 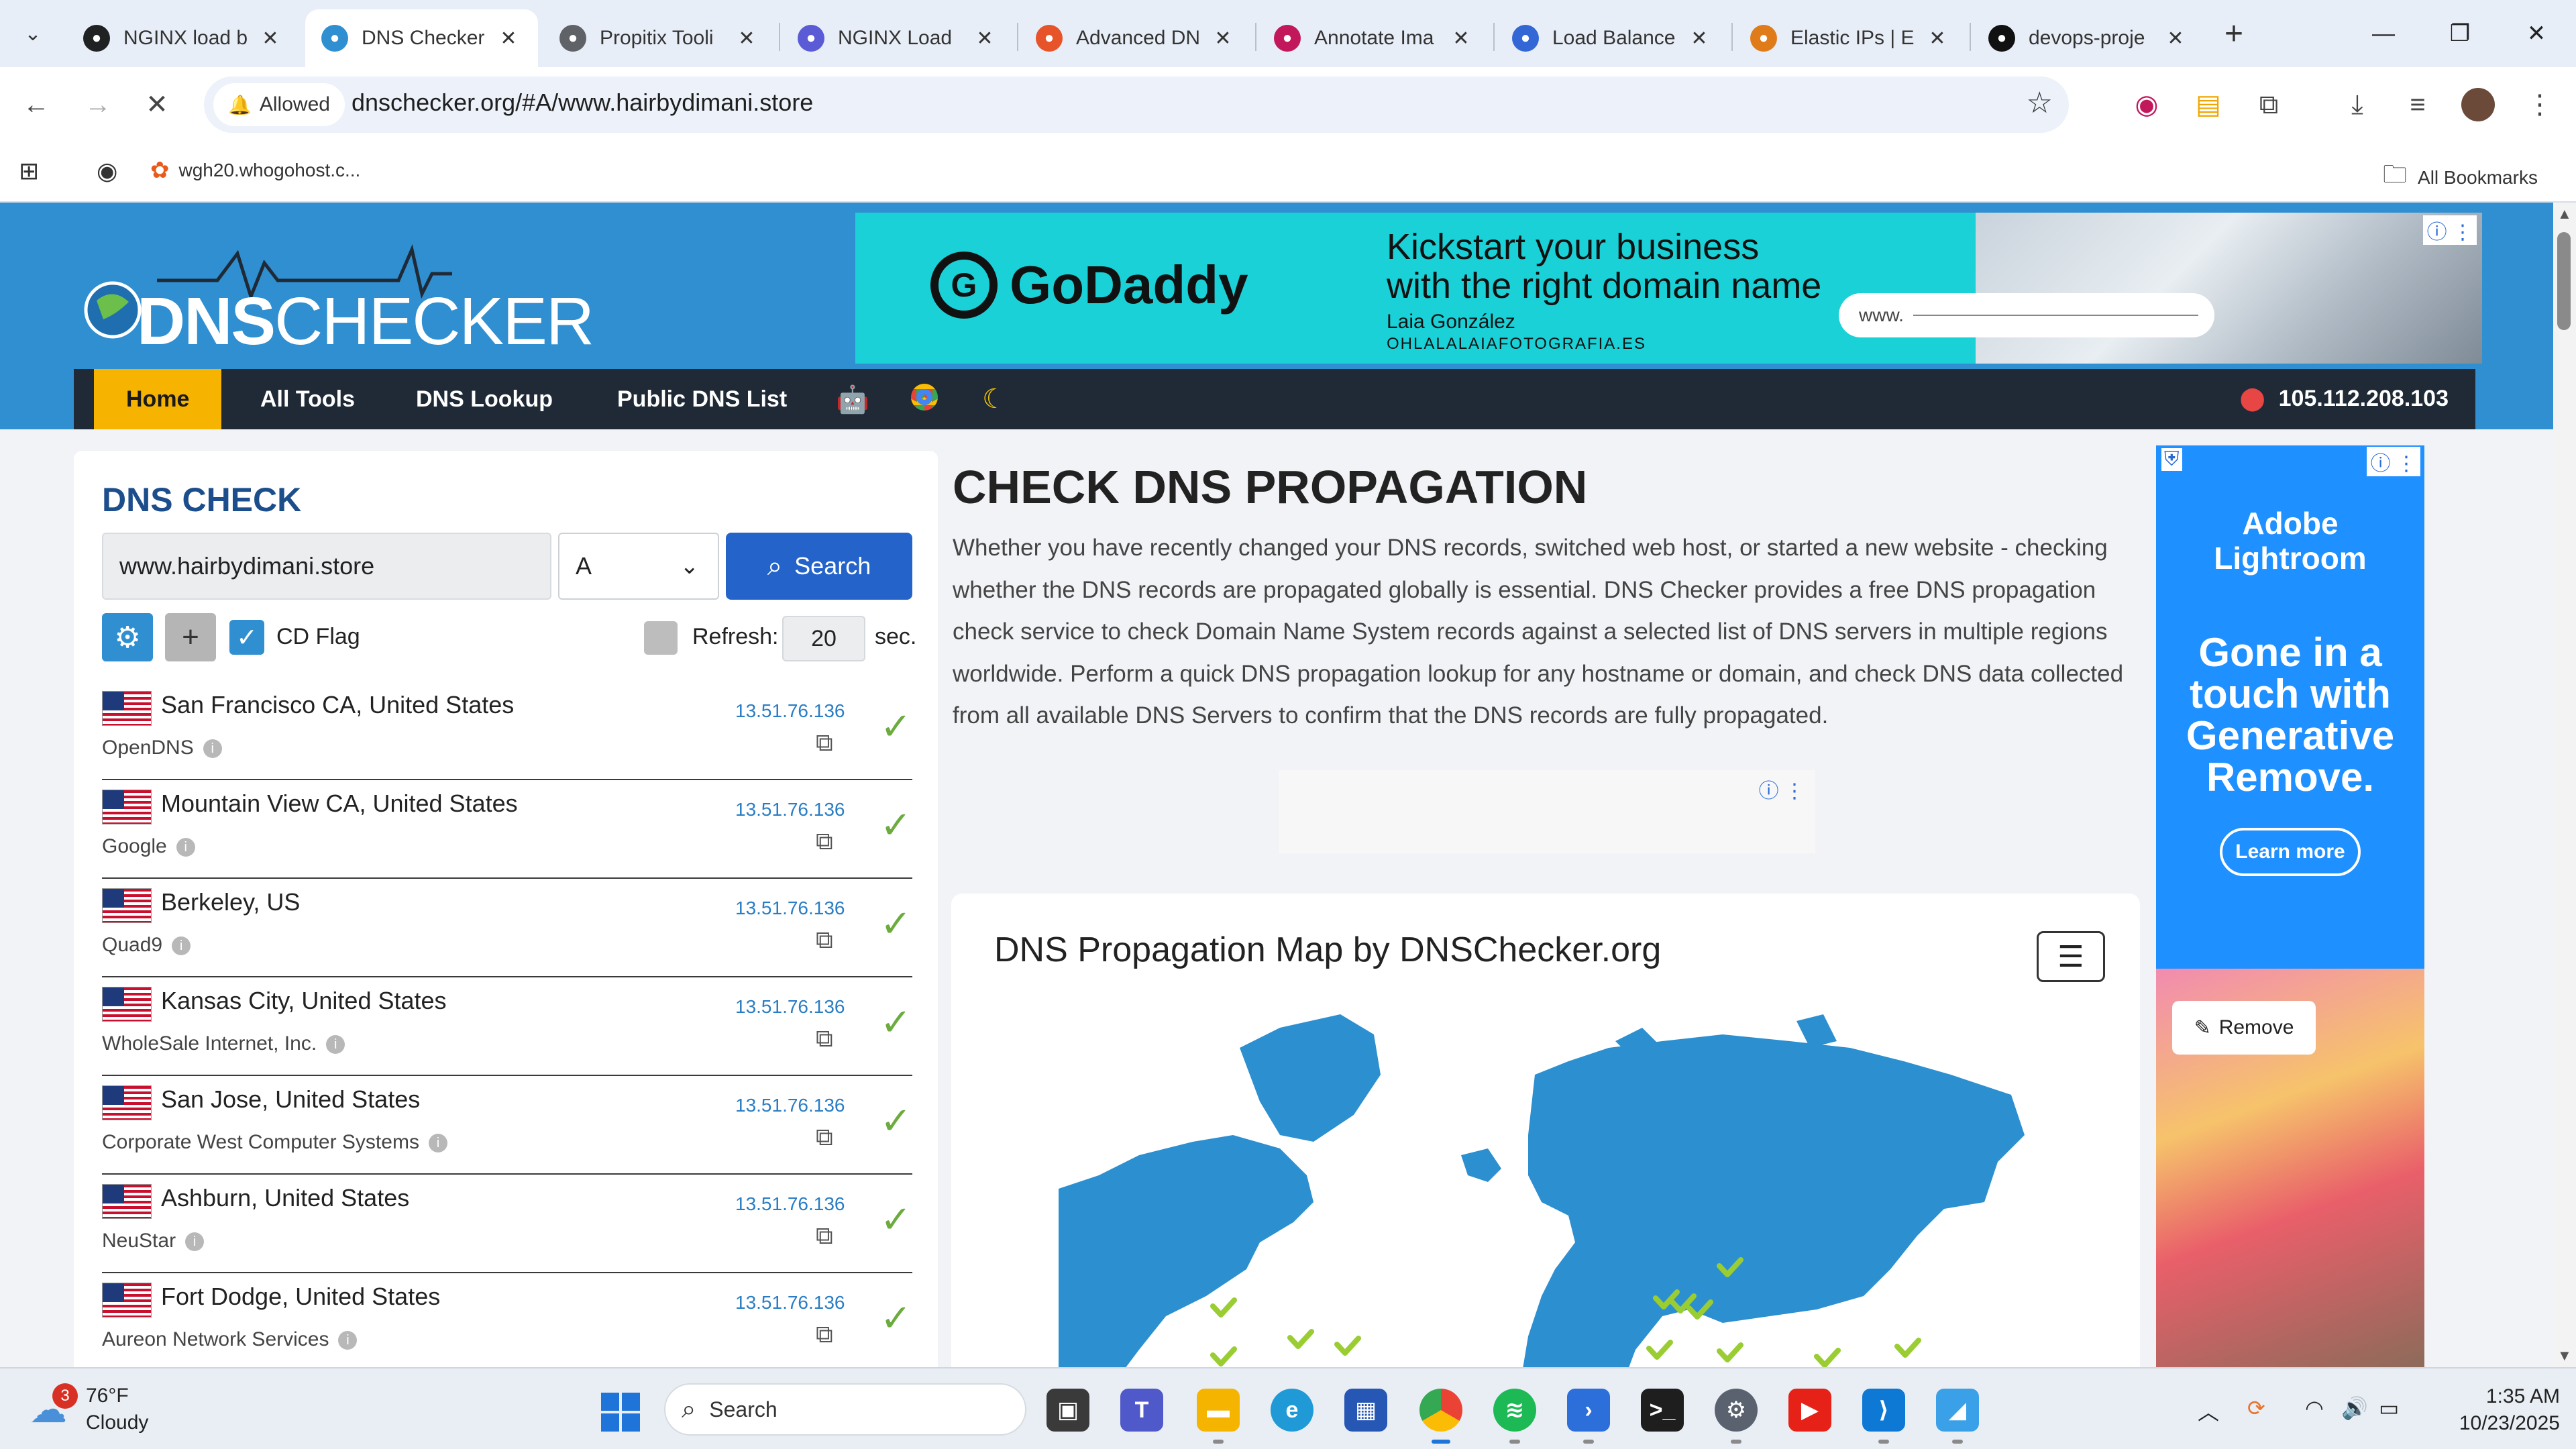 What do you see at coordinates (1440, 1416) in the screenshot?
I see `chrome-taskbar-icon` at bounding box center [1440, 1416].